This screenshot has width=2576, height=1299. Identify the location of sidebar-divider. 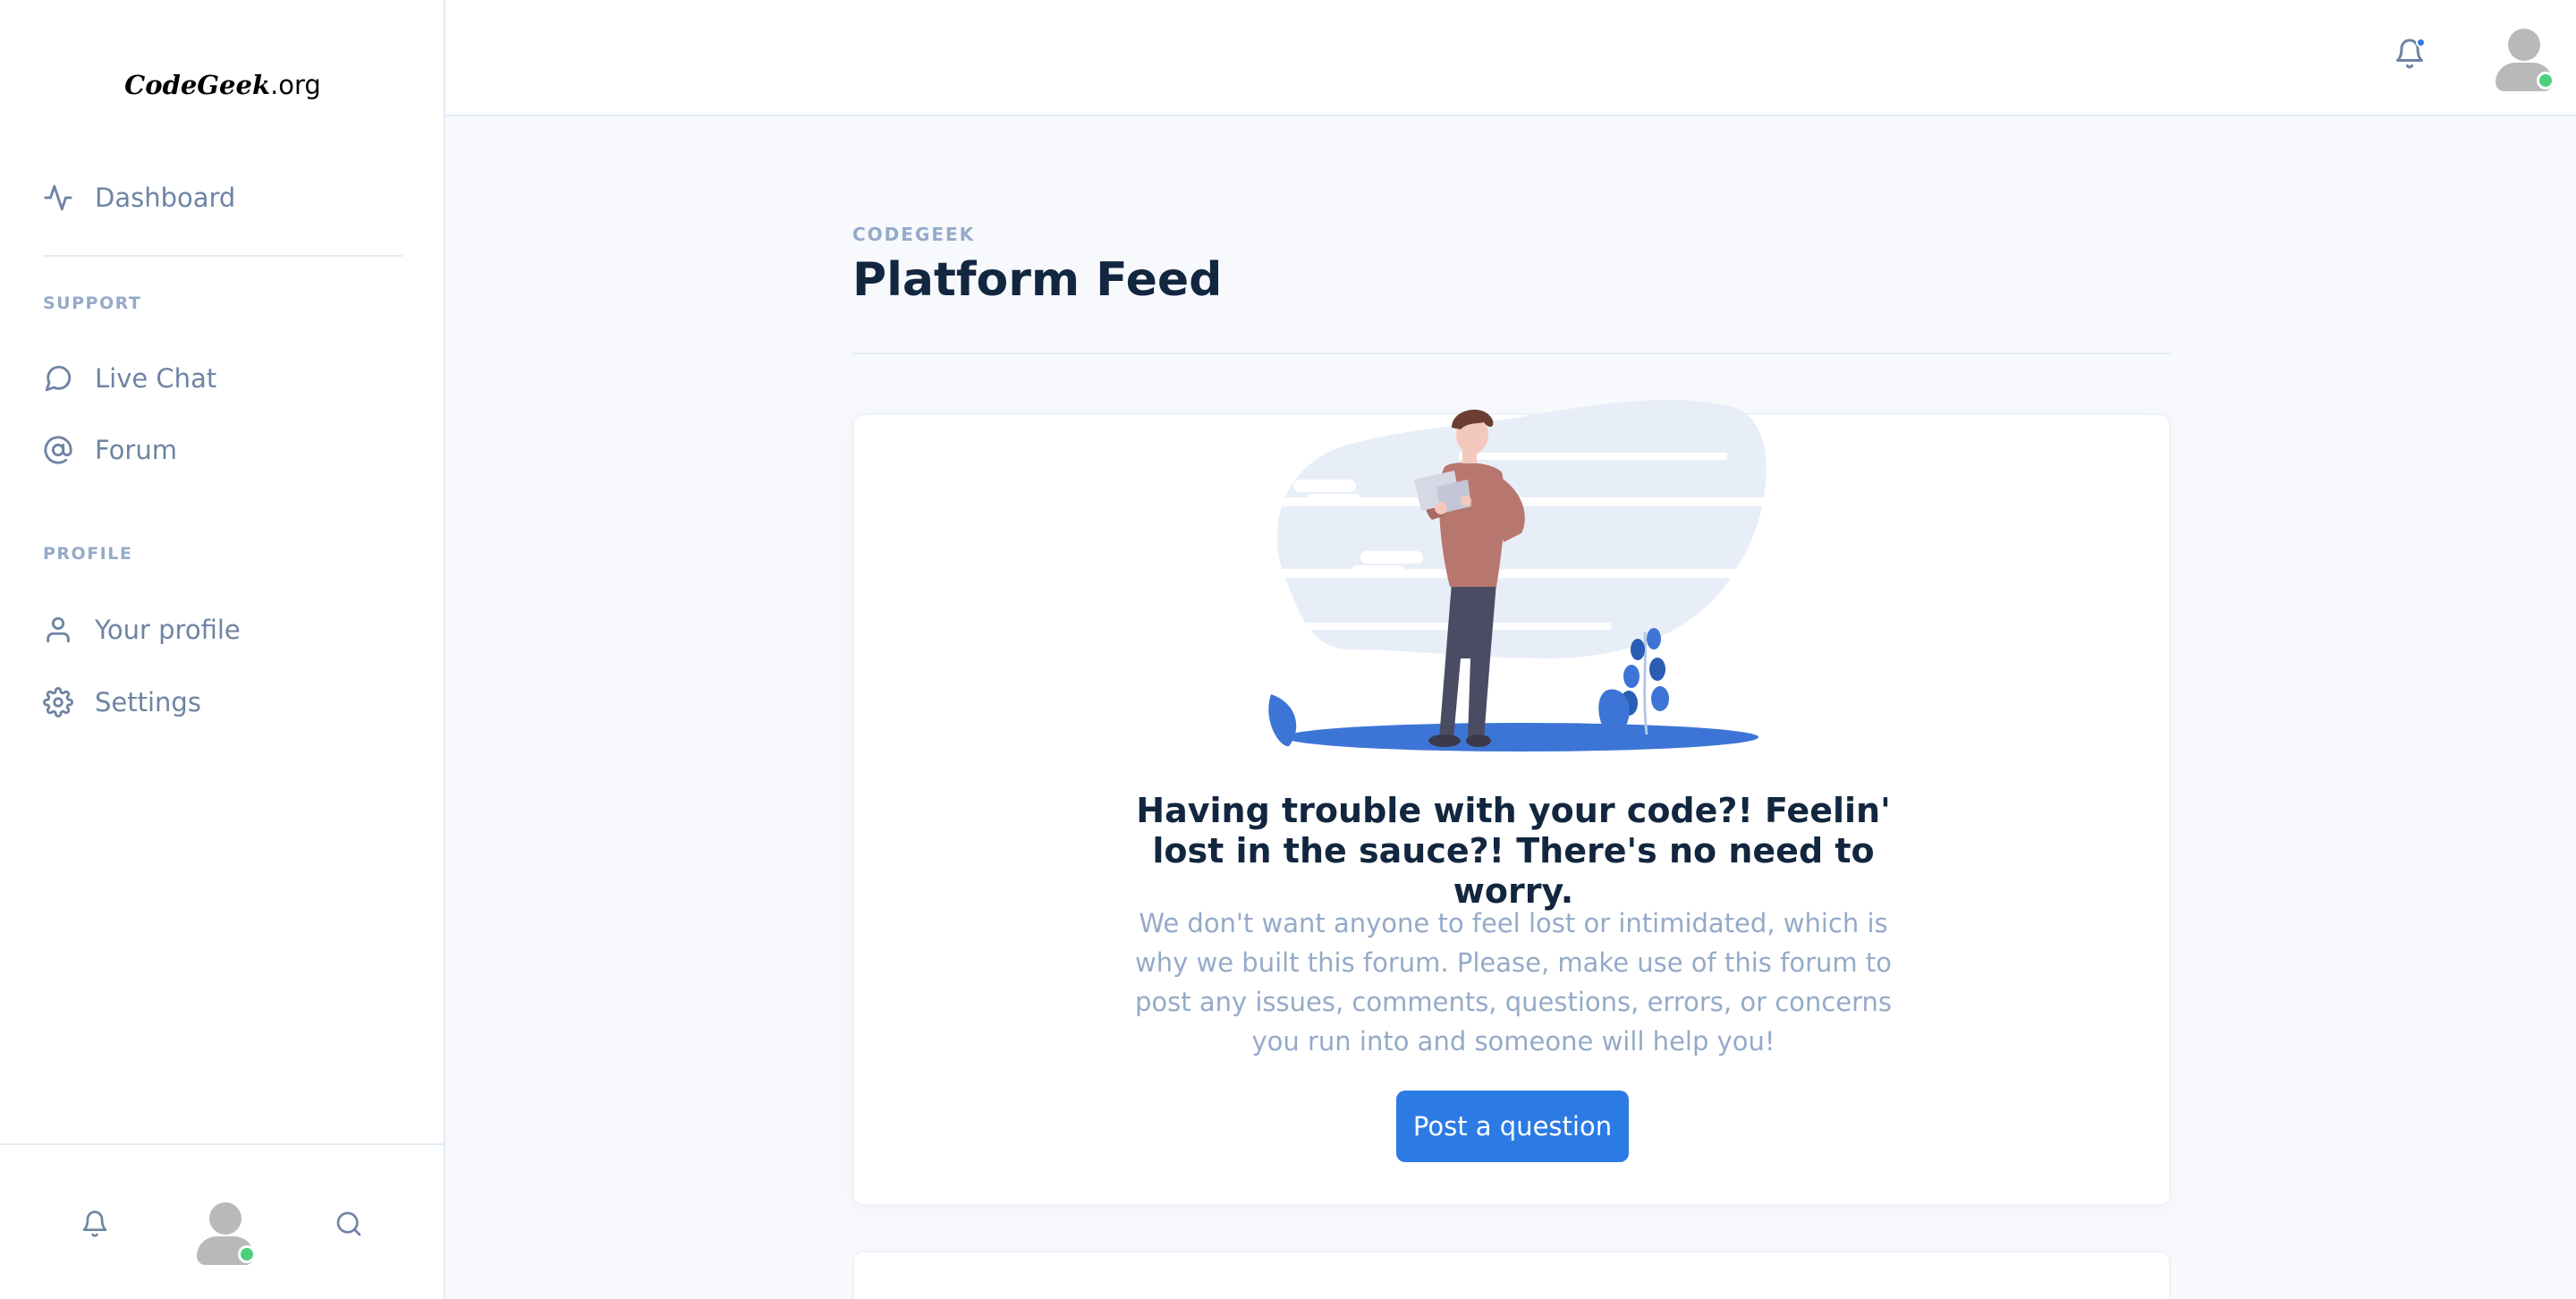
(222, 256).